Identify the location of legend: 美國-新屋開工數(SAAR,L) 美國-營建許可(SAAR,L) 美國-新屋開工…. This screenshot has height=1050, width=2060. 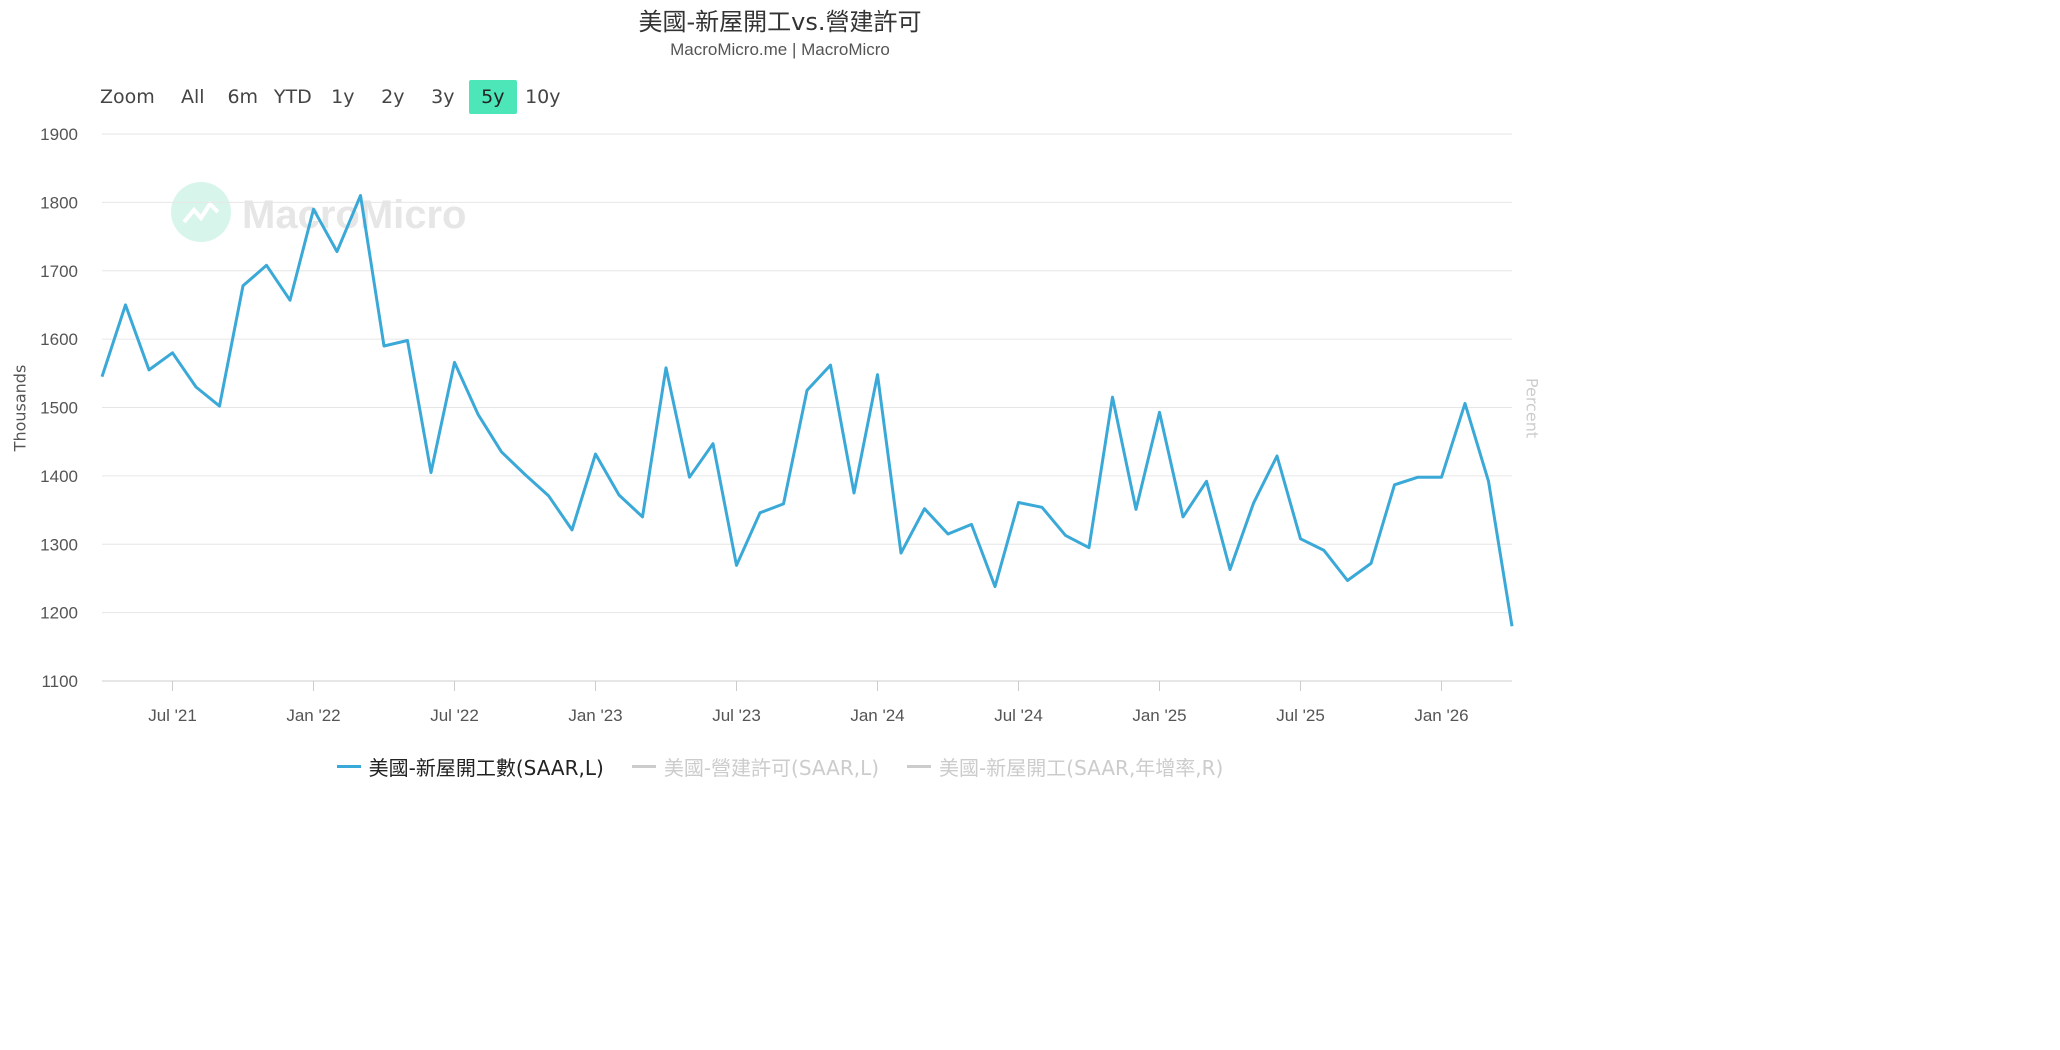
(780, 766).